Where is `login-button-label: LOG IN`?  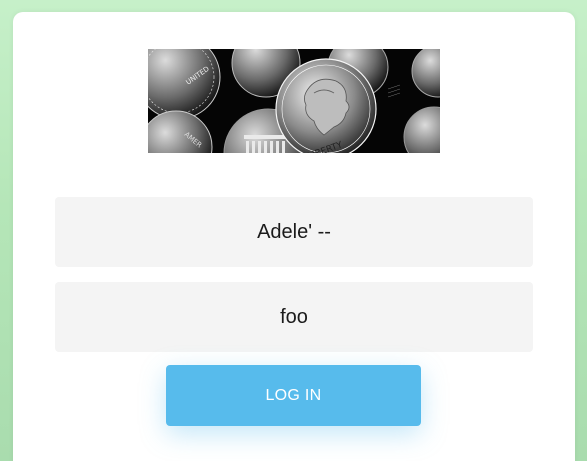 login-button-label: LOG IN is located at coordinates (293, 395).